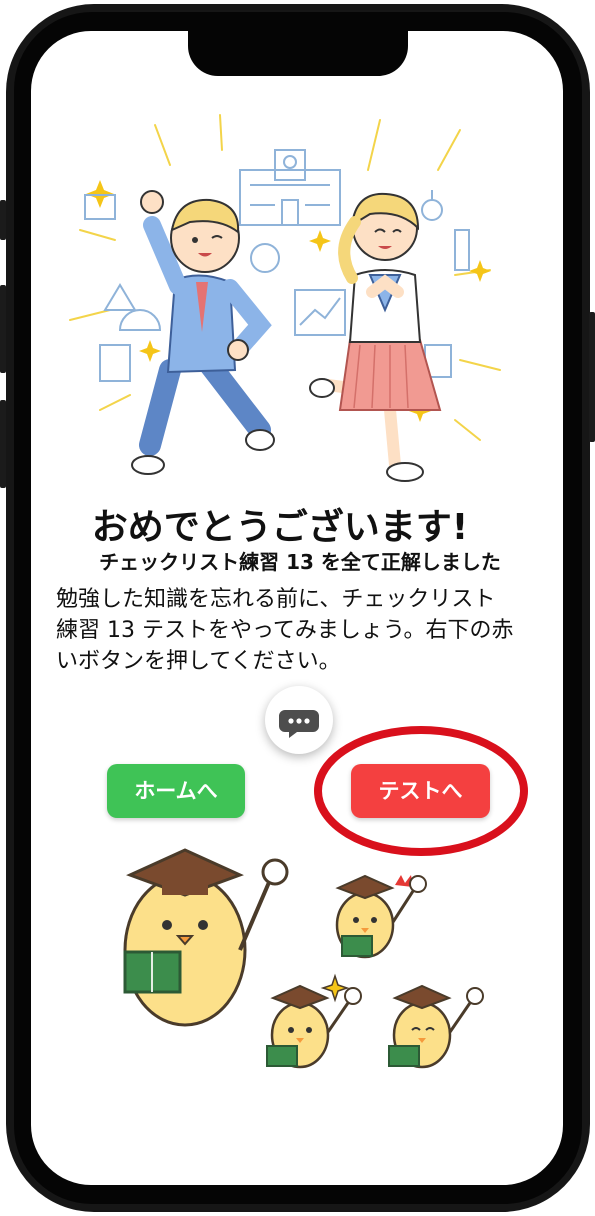 The height and width of the screenshot is (1216, 595). What do you see at coordinates (176, 791) in the screenshot?
I see `home-button: ホームへ` at bounding box center [176, 791].